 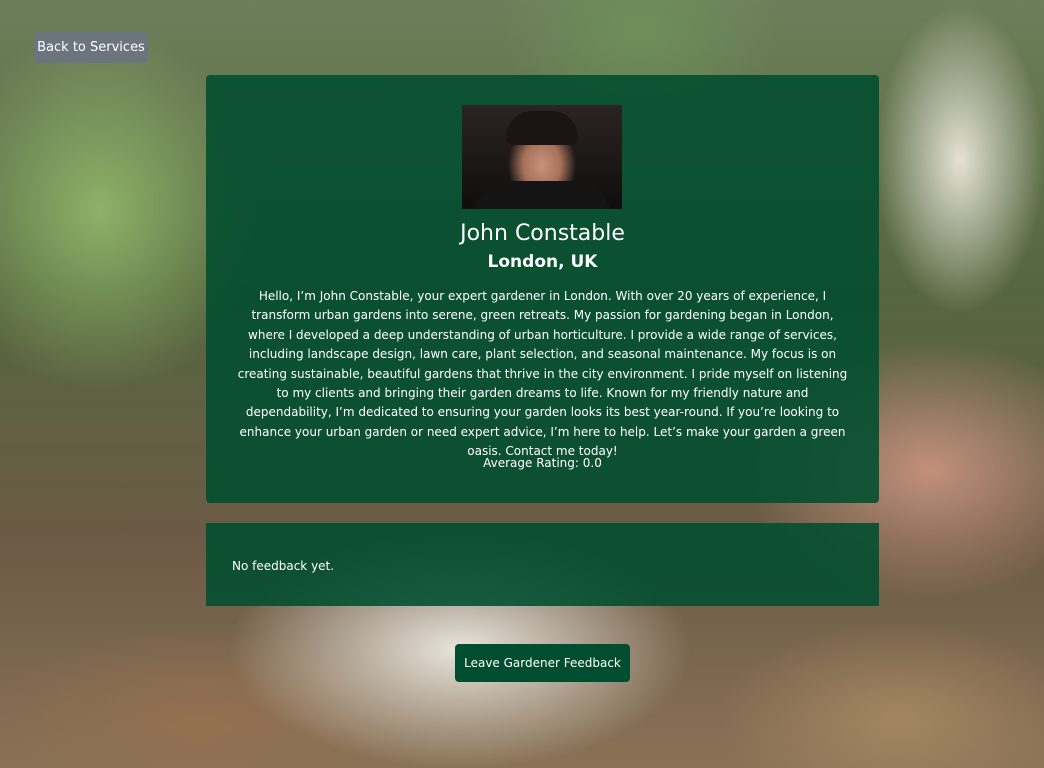 I want to click on average-rating: Average Rating: 0.0, so click(x=542, y=463).